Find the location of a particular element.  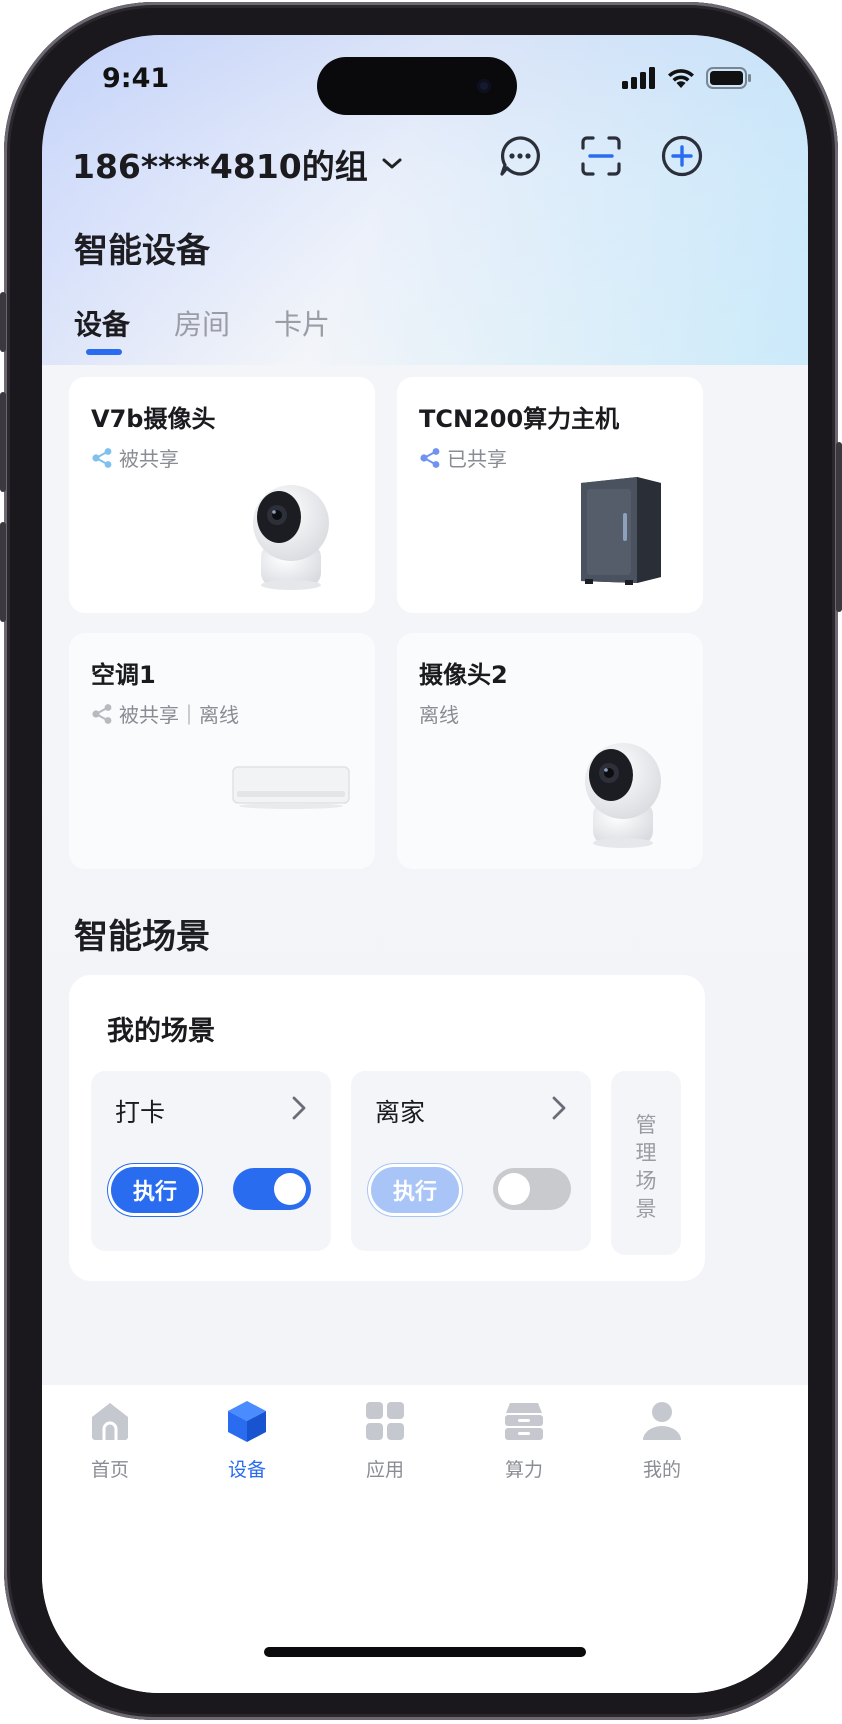

battery-icon is located at coordinates (728, 78).